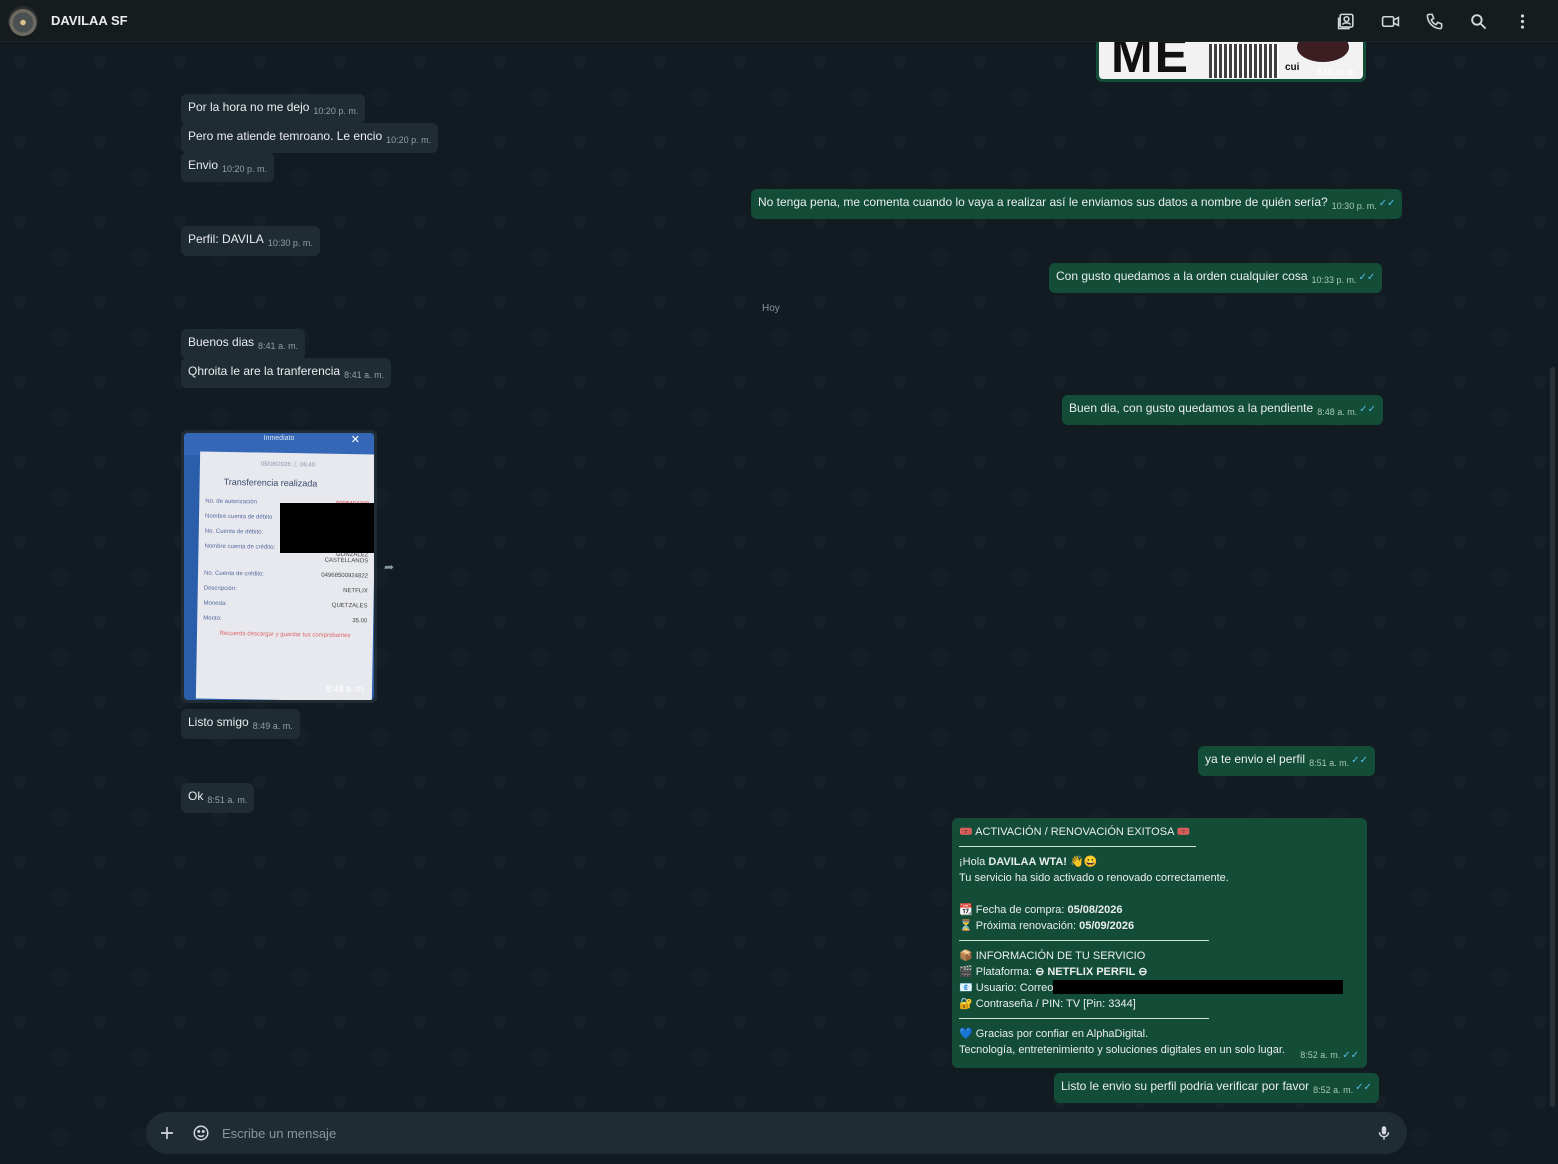 The width and height of the screenshot is (1558, 1164). What do you see at coordinates (1478, 21) in the screenshot?
I see `search-icon` at bounding box center [1478, 21].